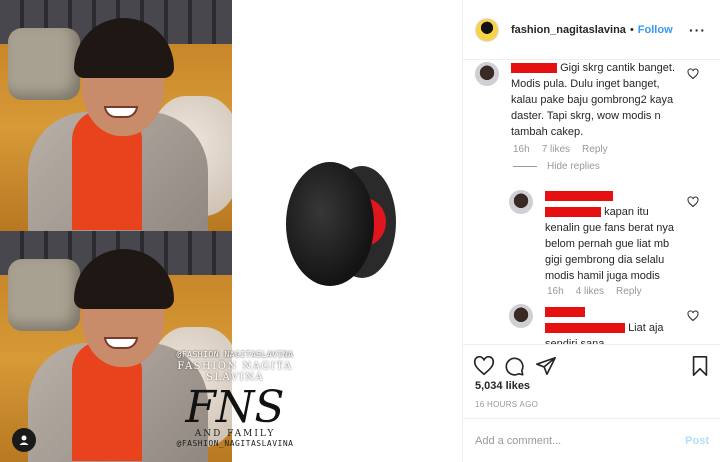  What do you see at coordinates (568, 30) in the screenshot?
I see `author-username: fashion_nagitaslavina` at bounding box center [568, 30].